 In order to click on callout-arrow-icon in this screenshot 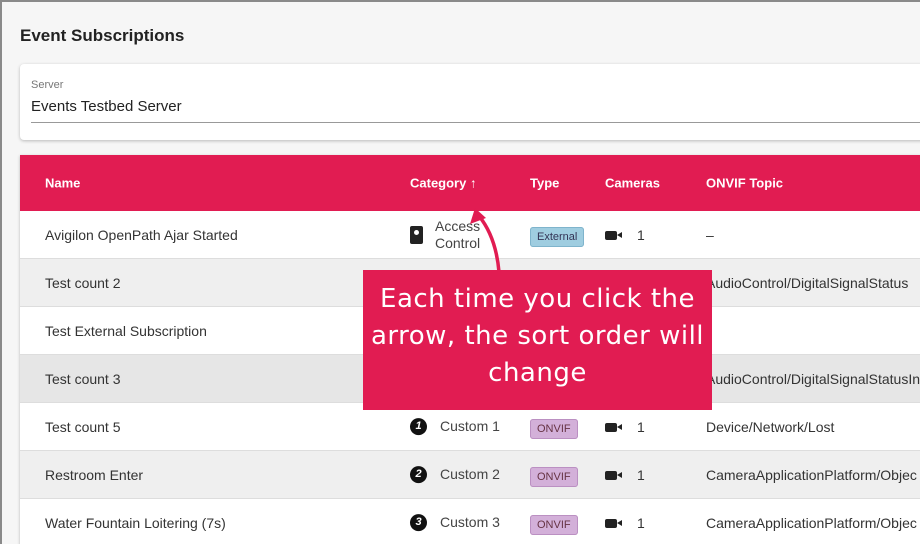, I will do `click(485, 240)`.